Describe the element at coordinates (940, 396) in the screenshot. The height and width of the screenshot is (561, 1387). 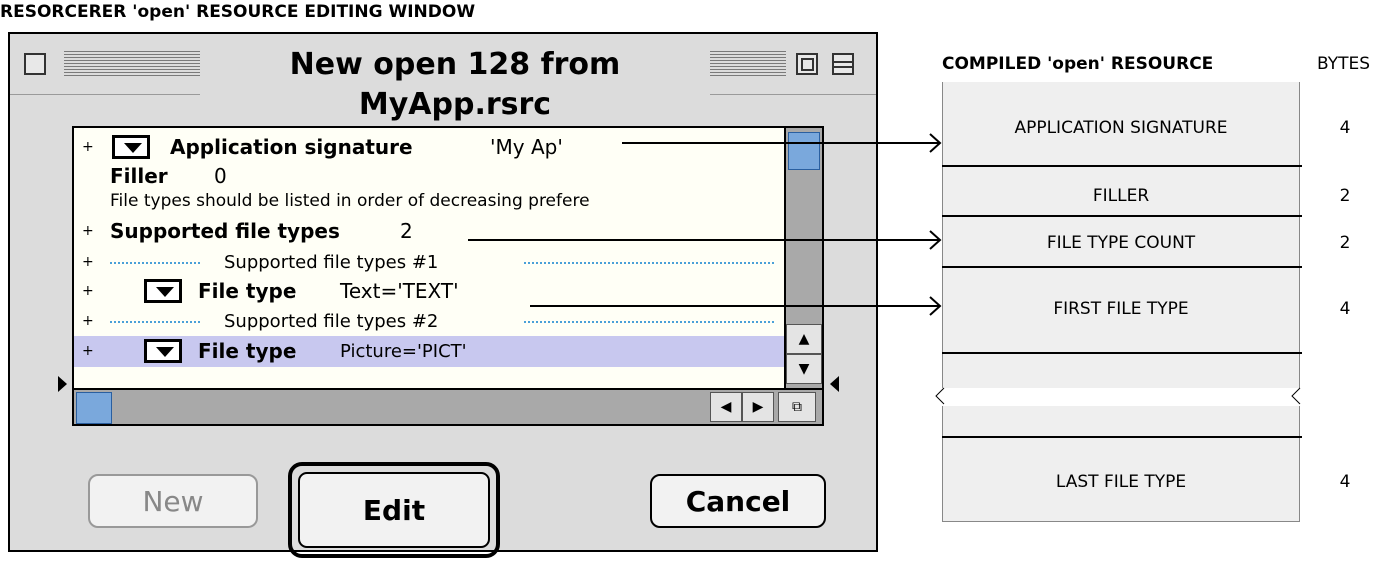
I see `break-mark-left` at that location.